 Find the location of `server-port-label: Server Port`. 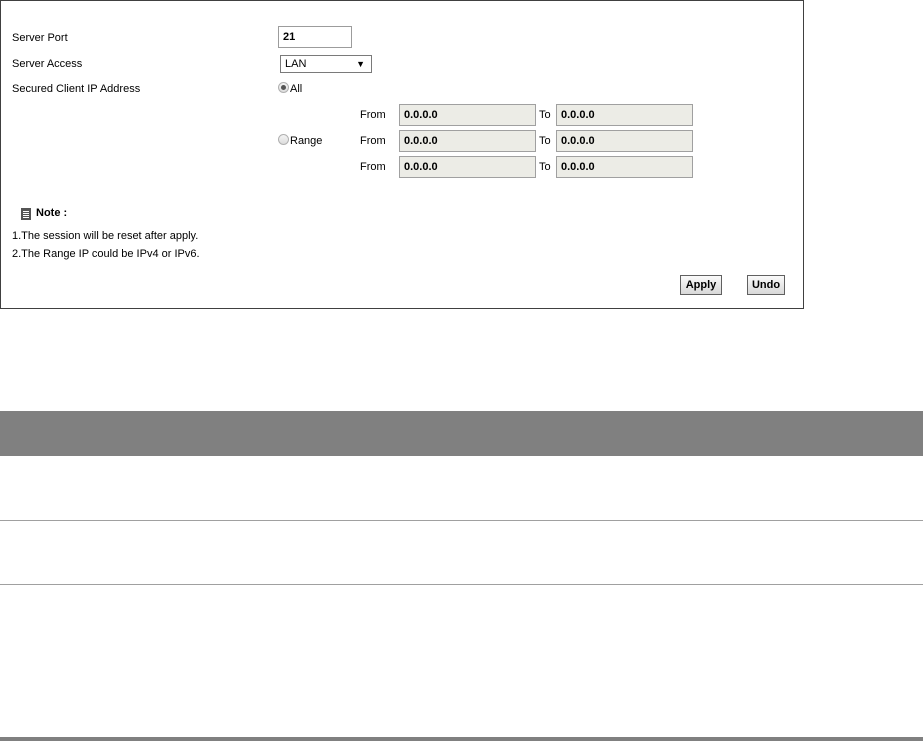

server-port-label: Server Port is located at coordinates (40, 38).